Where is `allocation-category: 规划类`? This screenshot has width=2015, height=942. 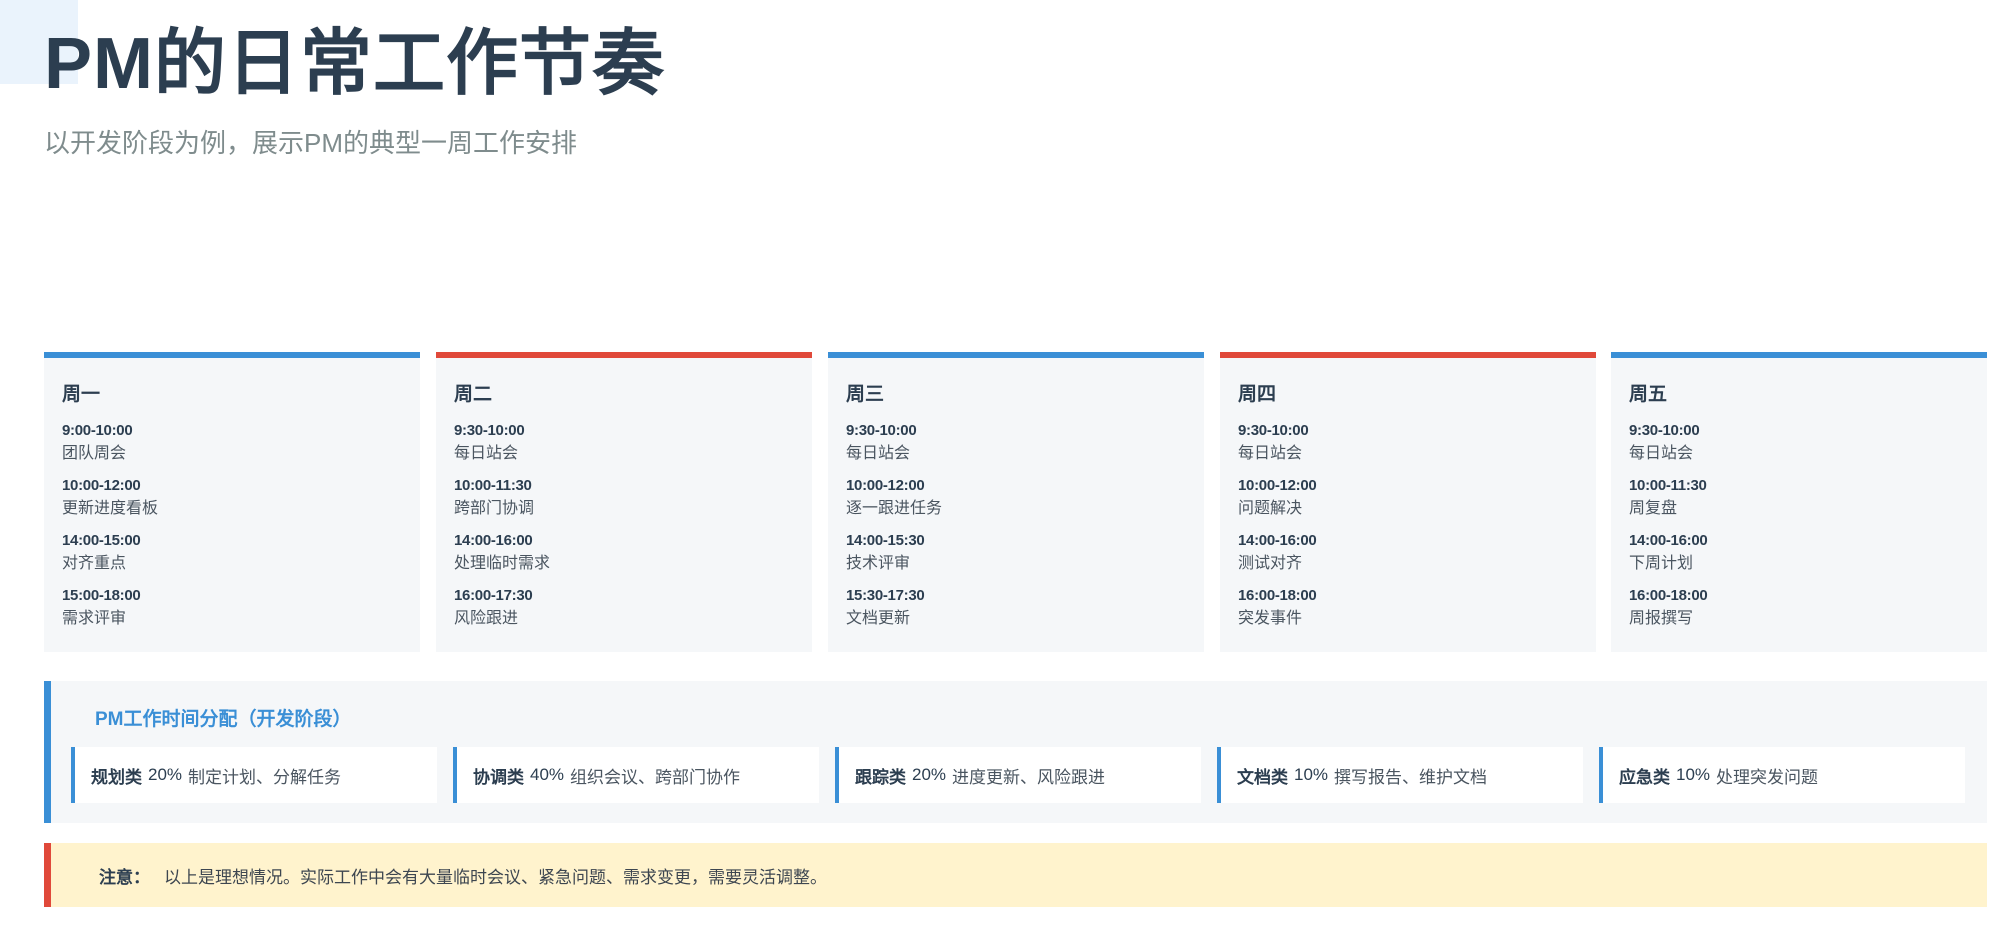 allocation-category: 规划类 is located at coordinates (116, 777).